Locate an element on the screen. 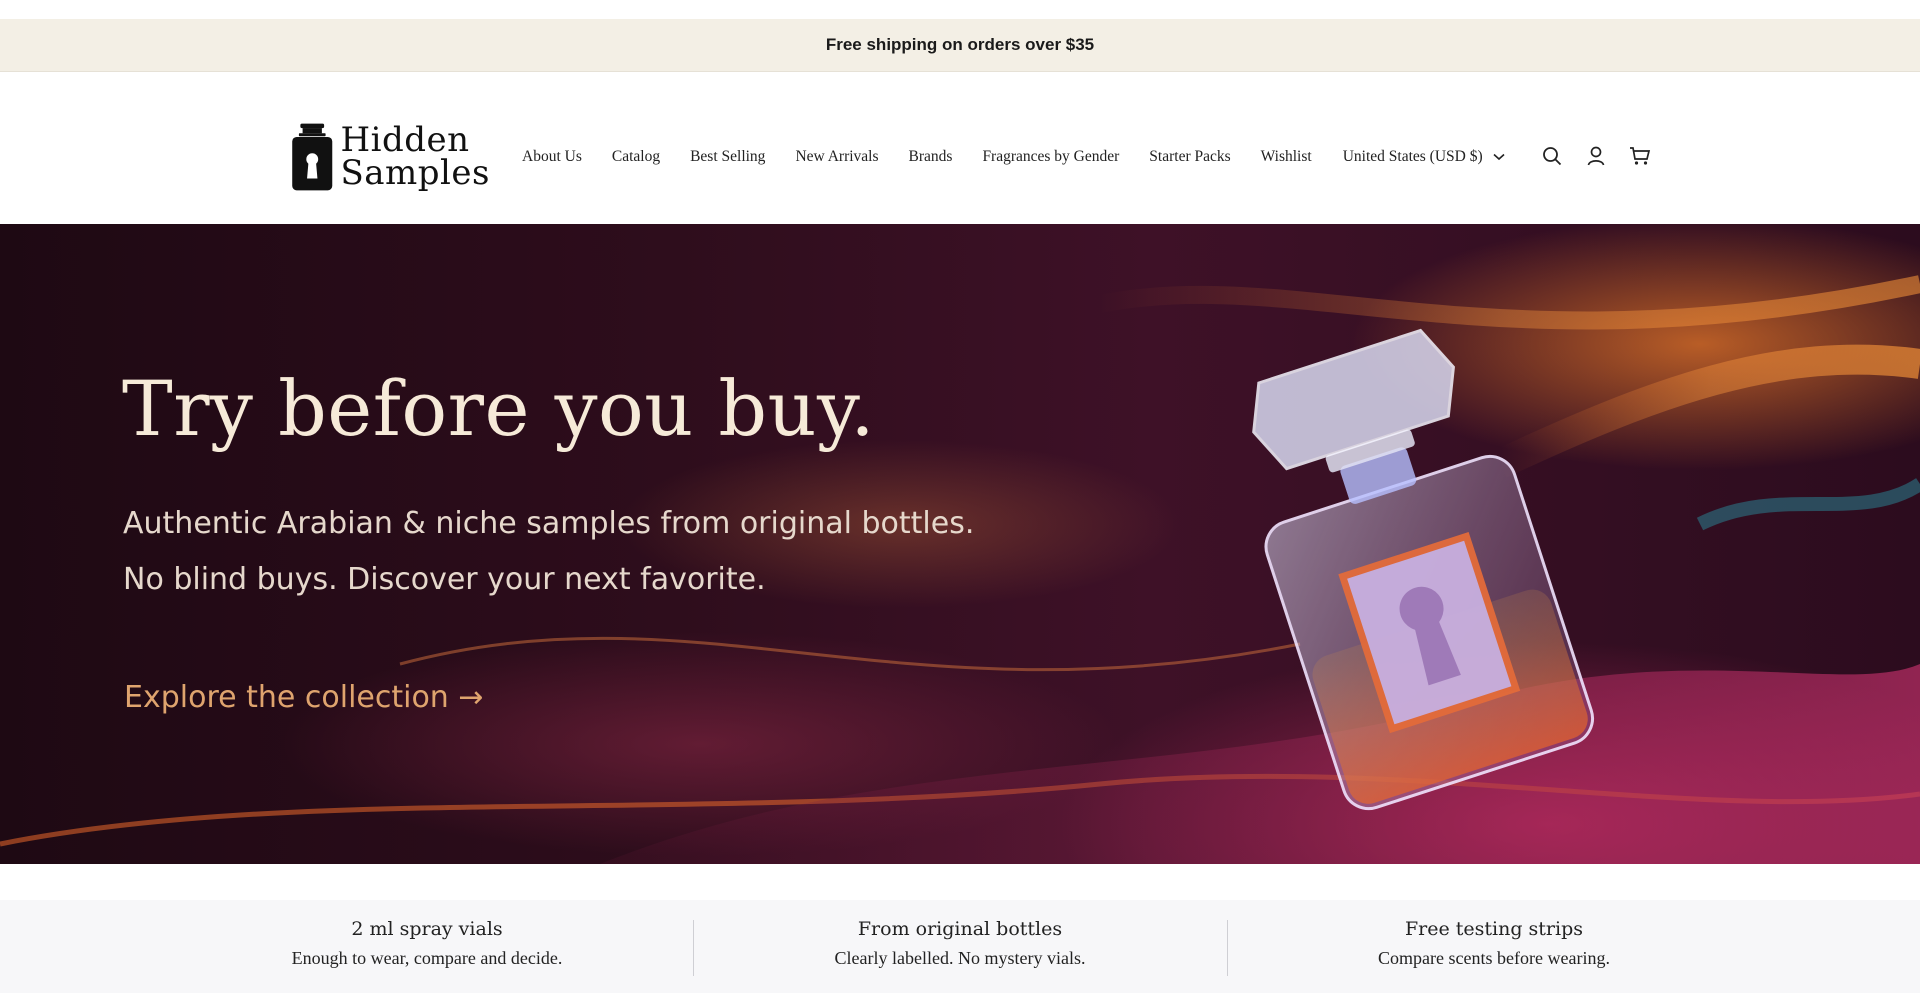 The image size is (1920, 993). search-icon is located at coordinates (1552, 156).